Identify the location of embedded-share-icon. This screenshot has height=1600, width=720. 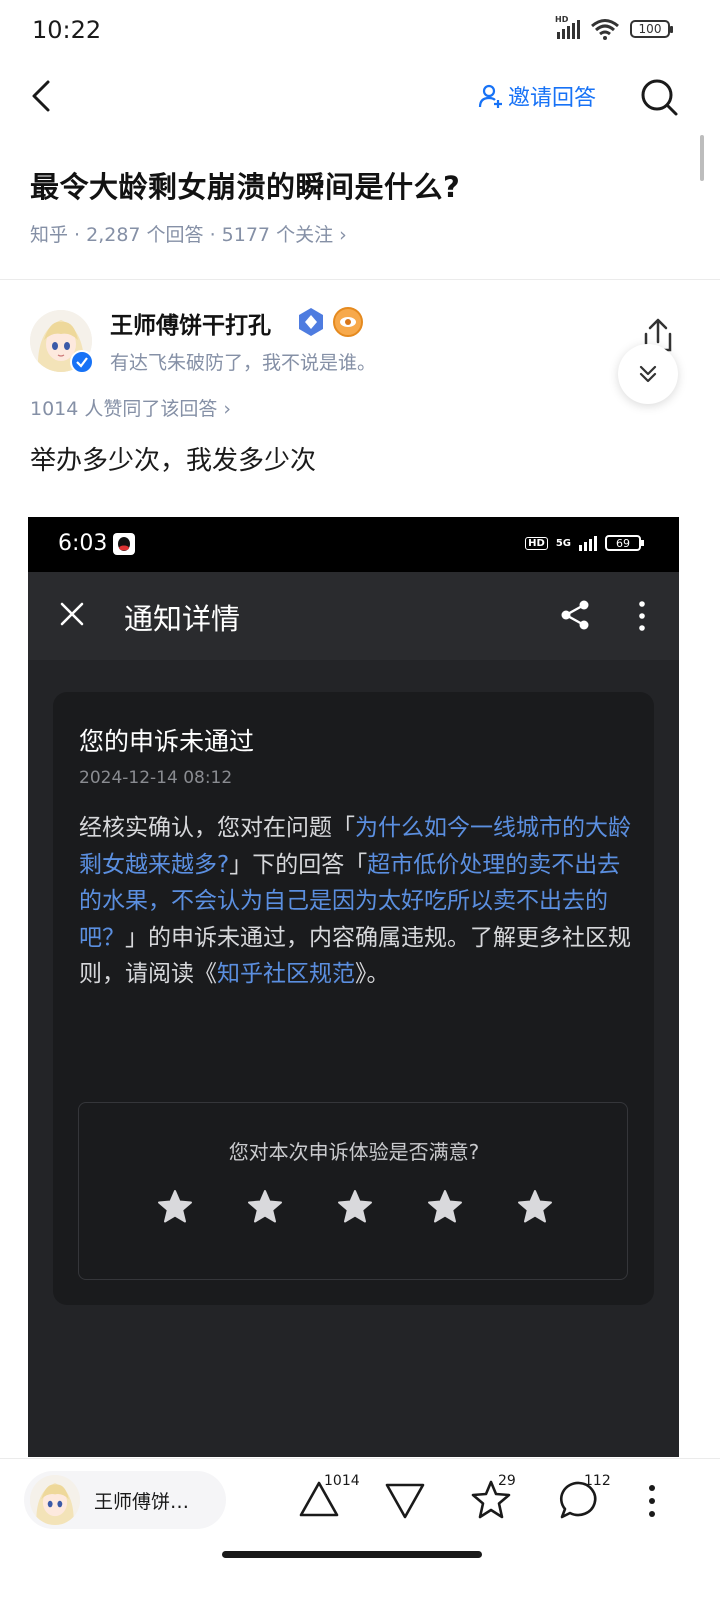
(575, 615).